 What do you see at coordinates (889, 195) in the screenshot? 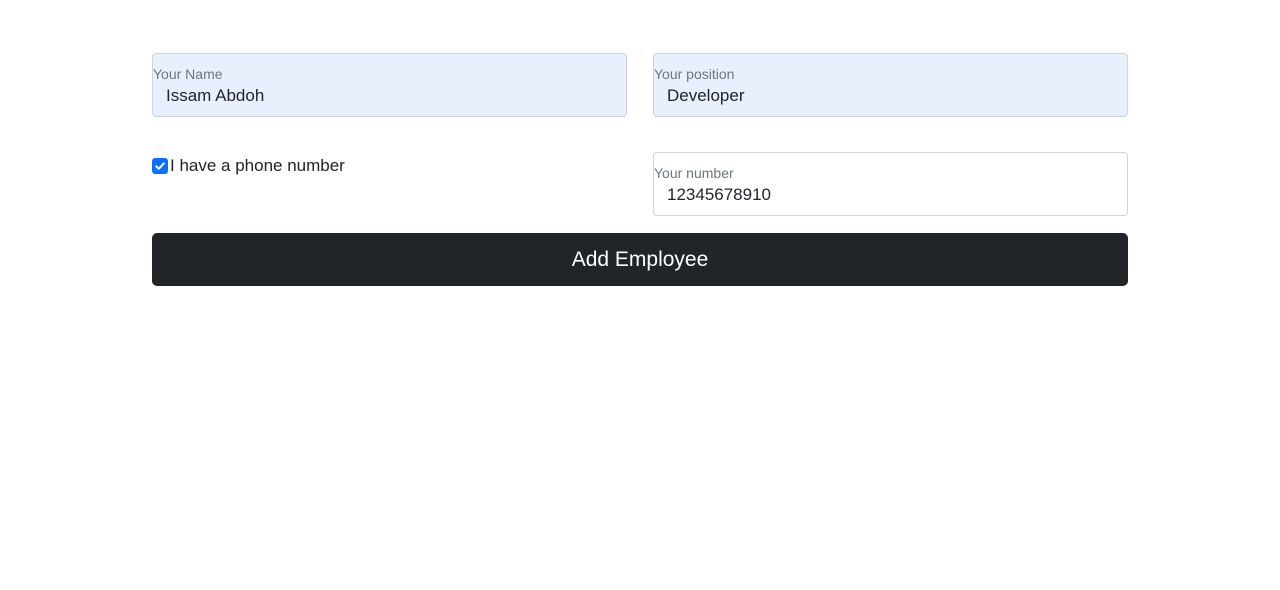
I see `number-input` at bounding box center [889, 195].